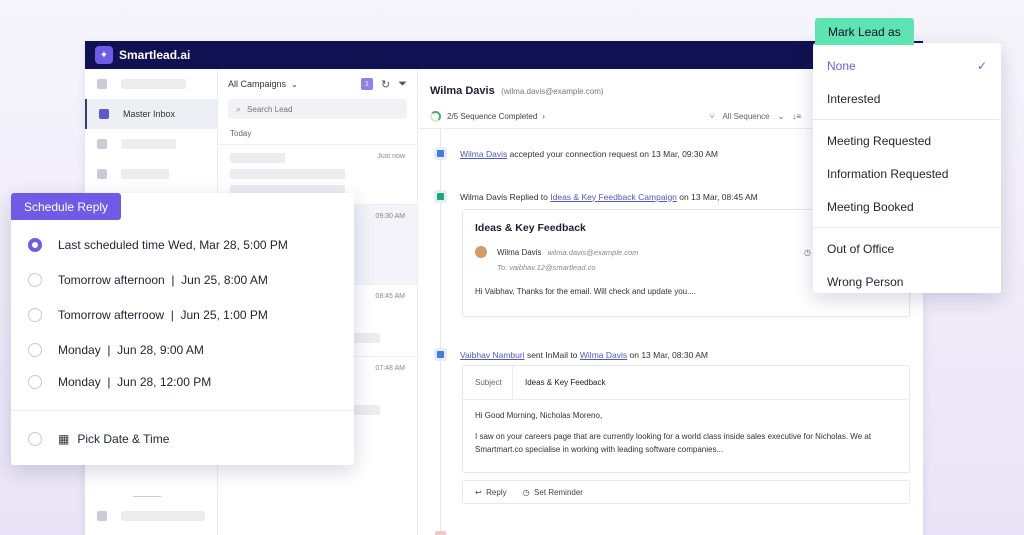 Image resolution: width=1024 pixels, height=535 pixels. Describe the element at coordinates (668, 354) in the screenshot. I see `event-time: on 13 Mar, 08:30 AM` at that location.